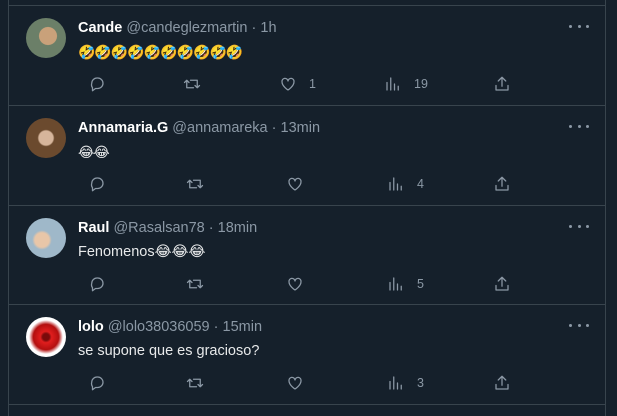  What do you see at coordinates (405, 184) in the screenshot?
I see `views-button: 4` at bounding box center [405, 184].